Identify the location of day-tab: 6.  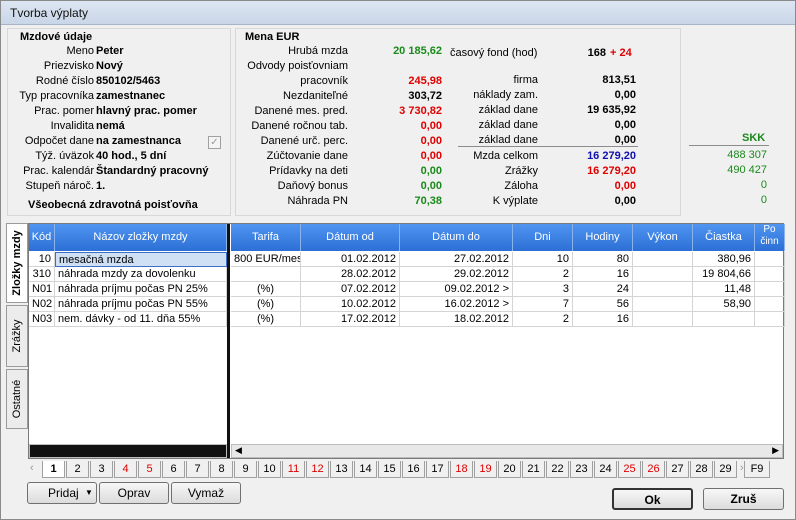
(173, 469).